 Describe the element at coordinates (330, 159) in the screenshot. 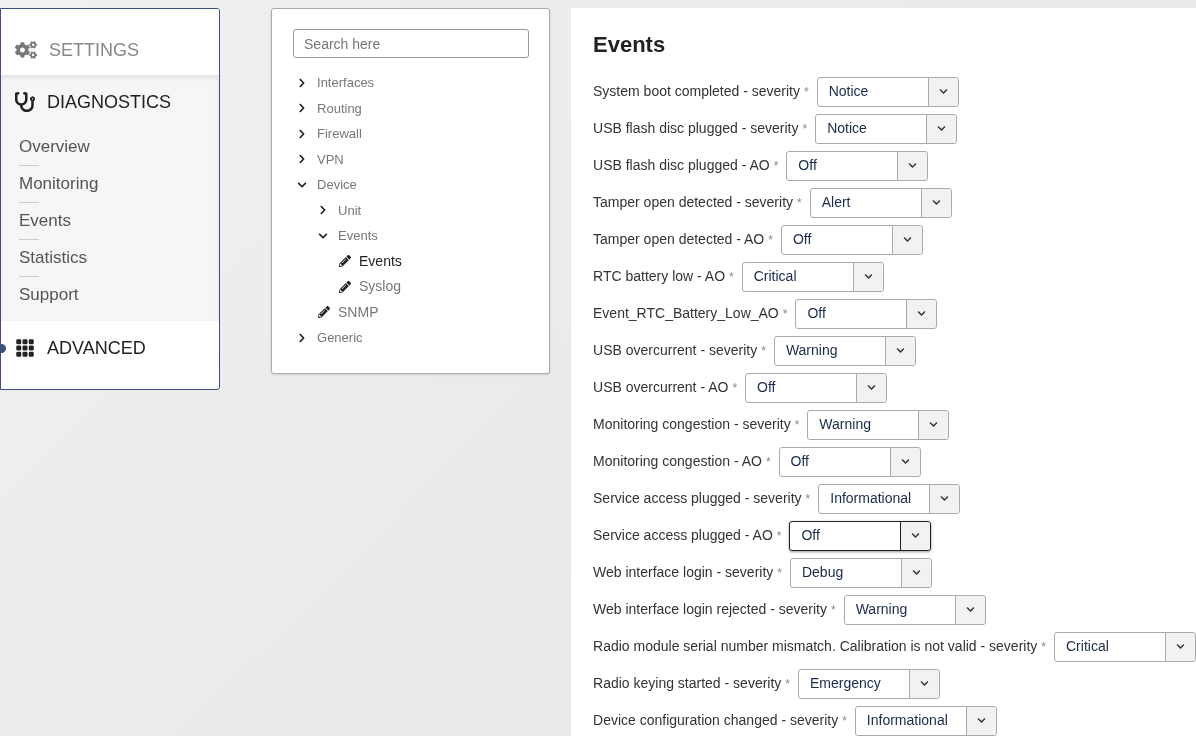

I see `tree-item: VPN` at that location.